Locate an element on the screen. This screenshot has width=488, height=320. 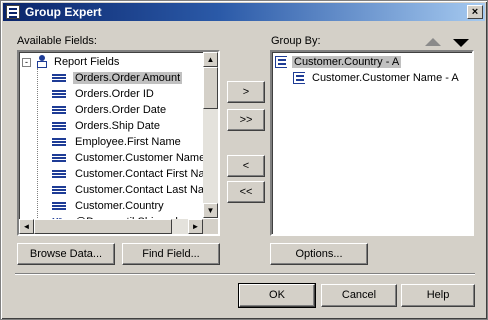
group-by-label: Group By: is located at coordinates (296, 41).